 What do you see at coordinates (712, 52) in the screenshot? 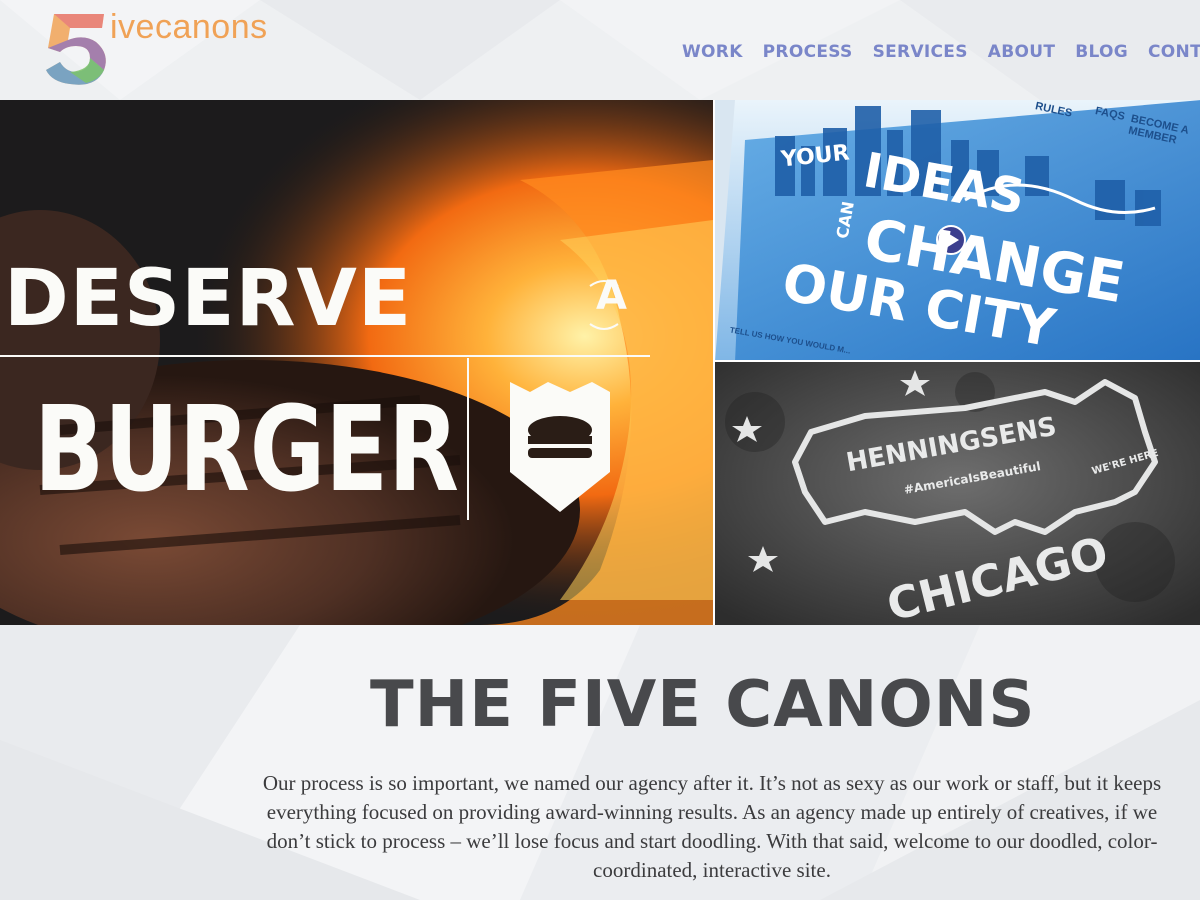
I see `nav-work: WORK` at bounding box center [712, 52].